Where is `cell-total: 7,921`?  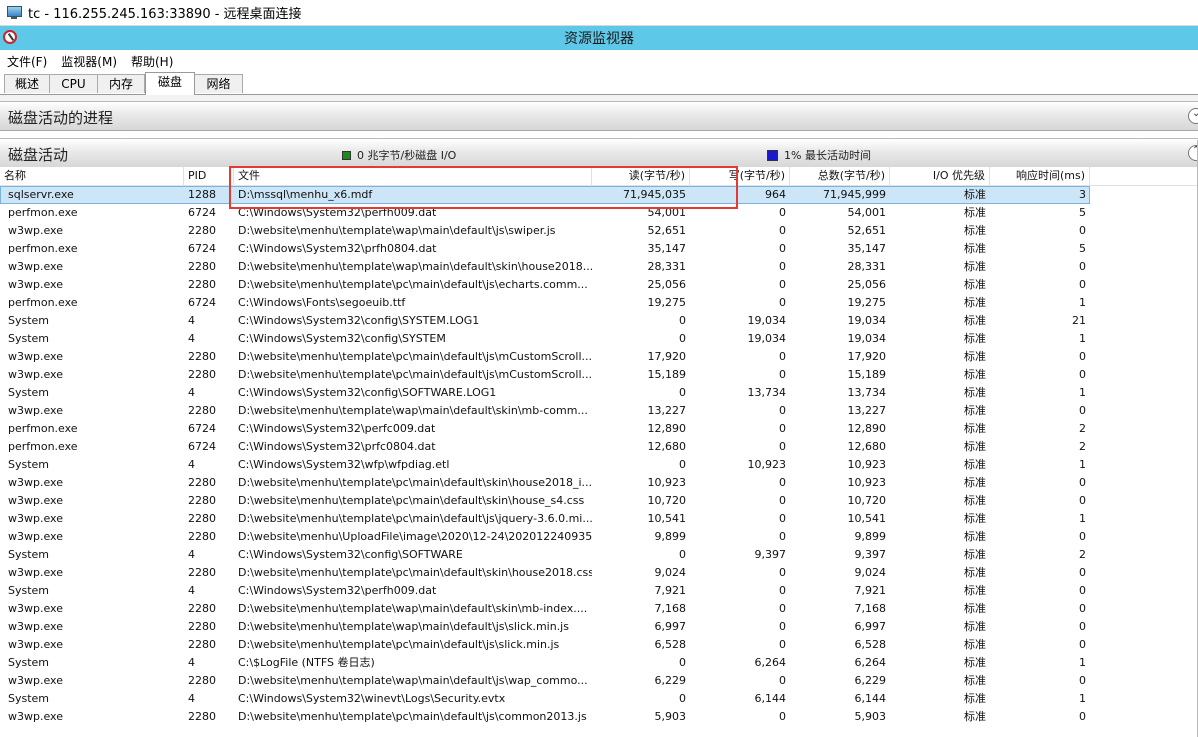 cell-total: 7,921 is located at coordinates (870, 590).